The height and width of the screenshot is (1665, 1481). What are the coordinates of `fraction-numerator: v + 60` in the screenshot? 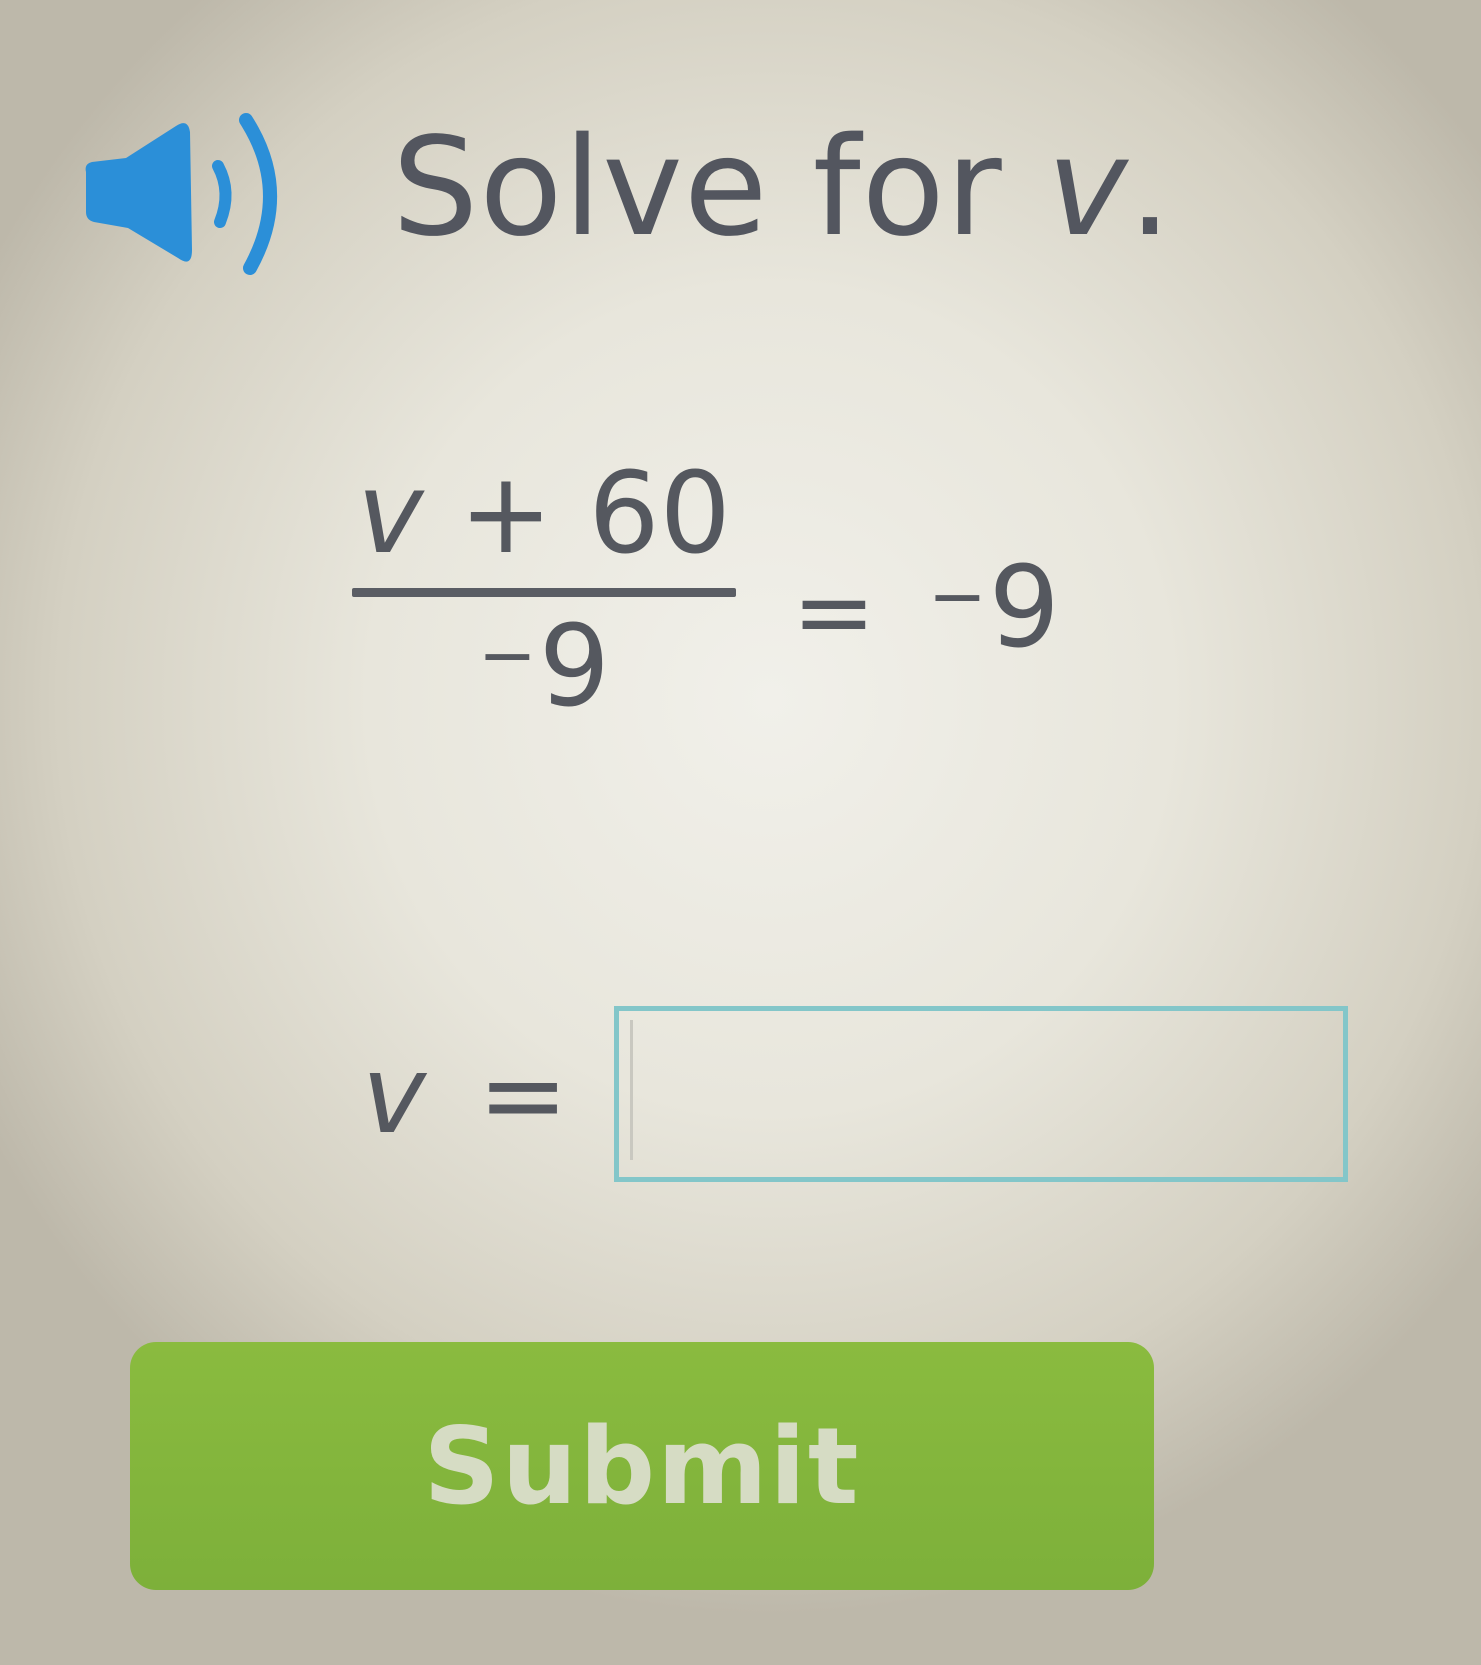 It's located at (544, 514).